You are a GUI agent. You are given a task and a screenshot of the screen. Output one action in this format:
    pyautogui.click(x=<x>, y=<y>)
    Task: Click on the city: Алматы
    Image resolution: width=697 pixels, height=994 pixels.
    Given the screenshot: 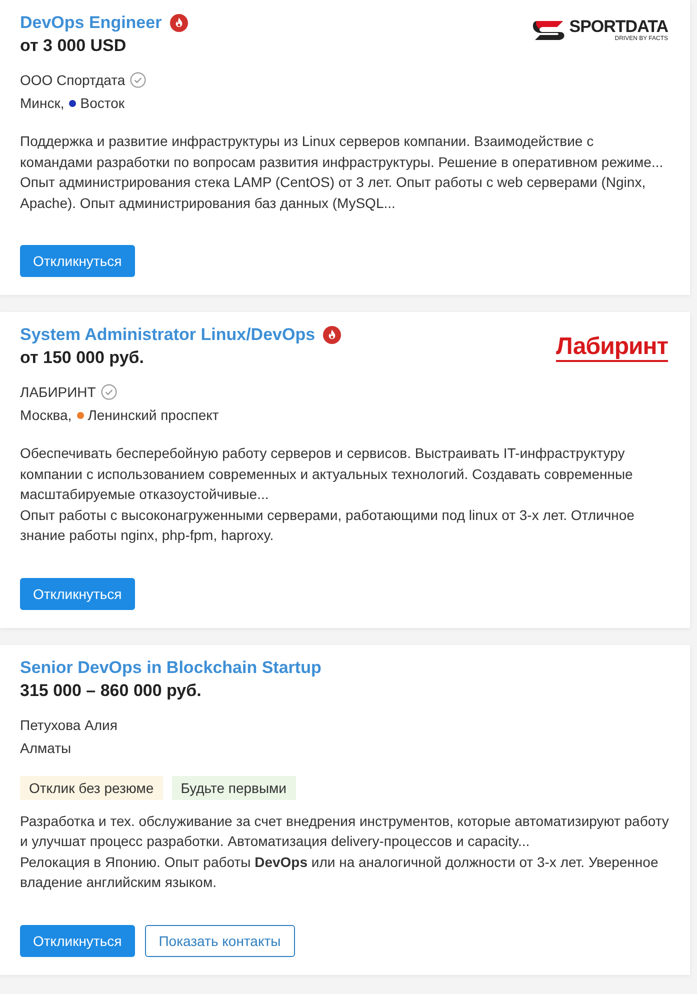 What is the action you would take?
    pyautogui.click(x=46, y=748)
    